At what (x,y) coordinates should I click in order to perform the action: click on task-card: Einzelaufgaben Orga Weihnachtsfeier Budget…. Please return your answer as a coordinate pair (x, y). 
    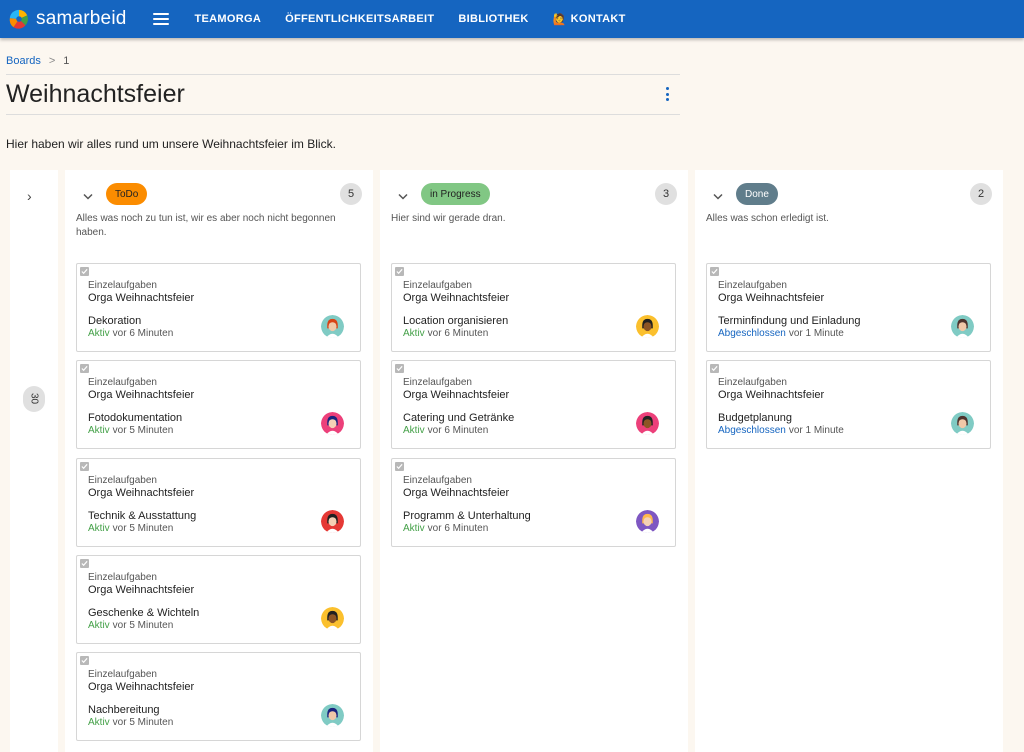
    Looking at the image, I should click on (848, 404).